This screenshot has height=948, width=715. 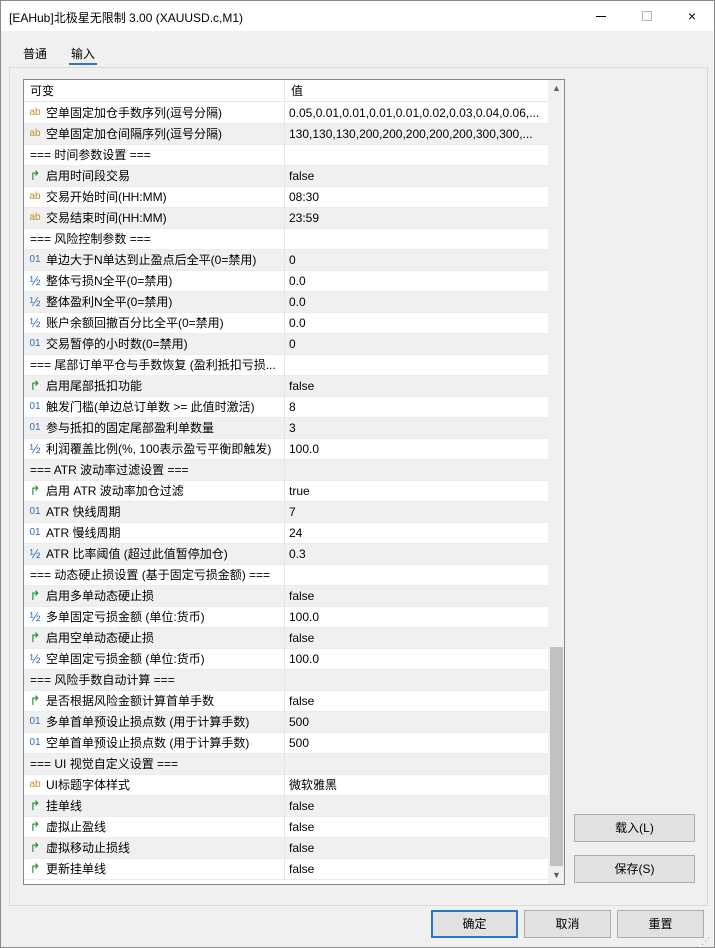 I want to click on parameter-name-cell: ab 空单固定加仓间隔序列(逗号分隔), so click(x=154, y=134).